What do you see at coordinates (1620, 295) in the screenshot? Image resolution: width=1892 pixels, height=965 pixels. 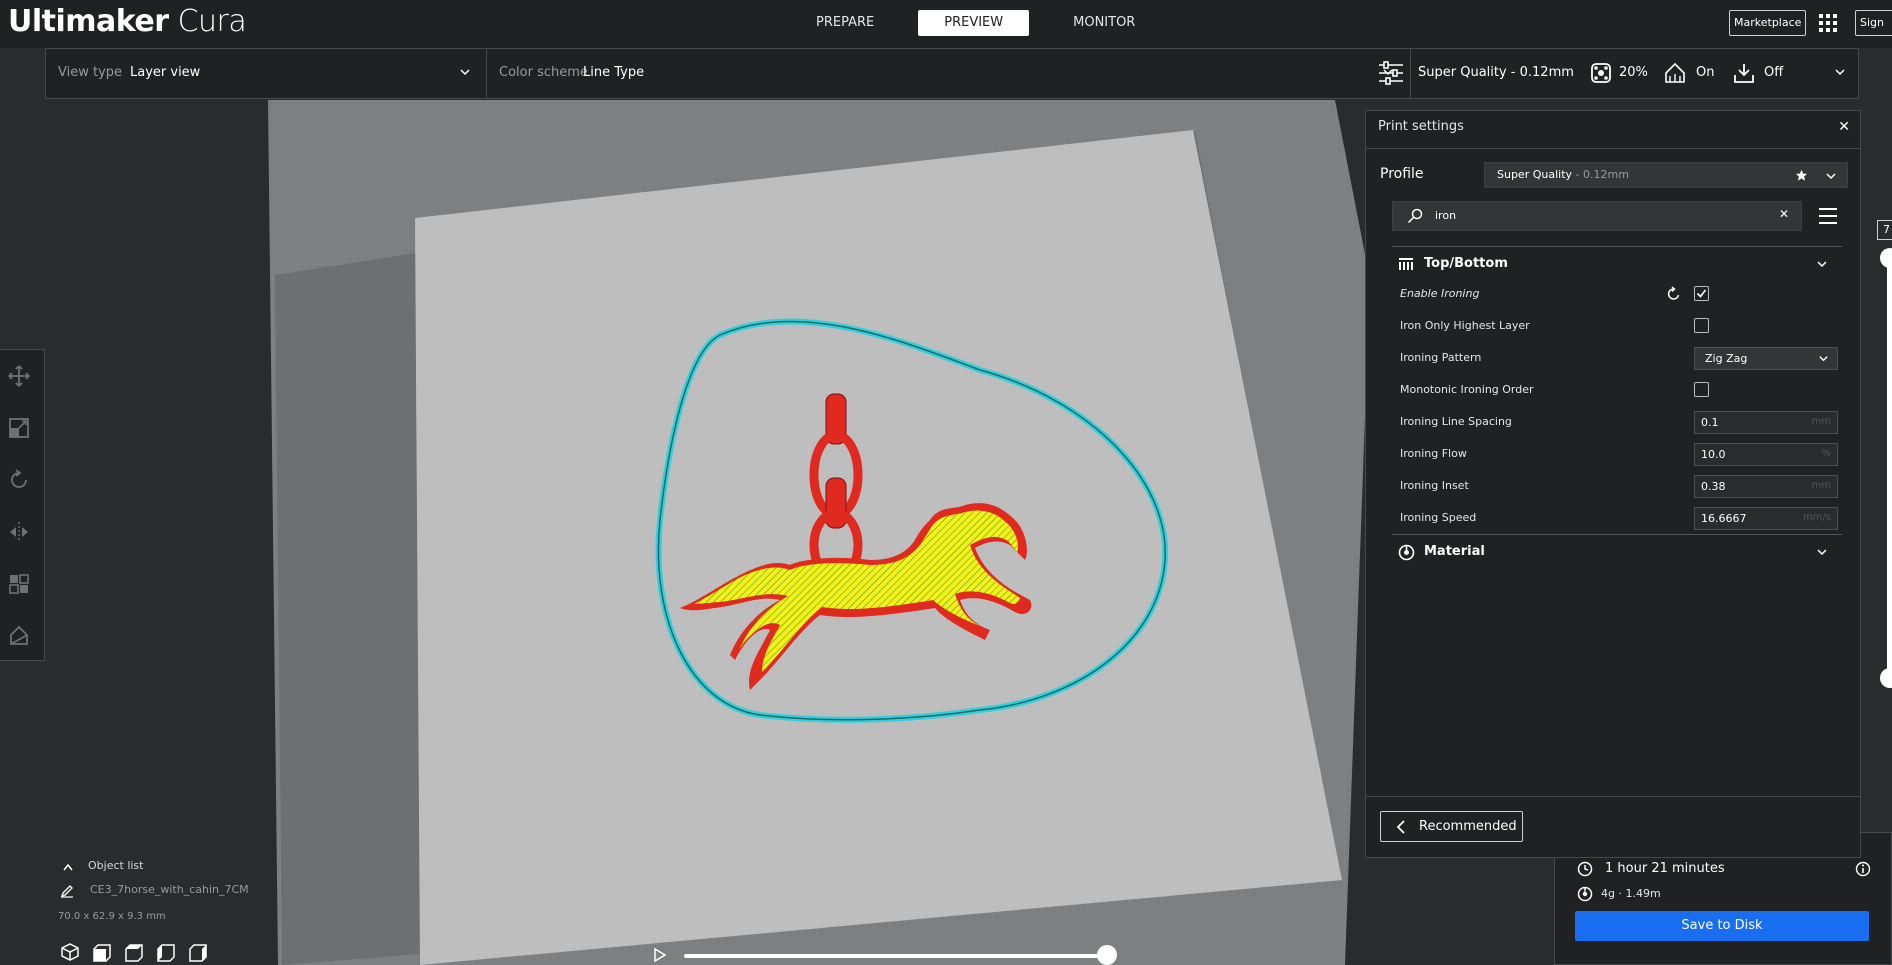 I see `setting-row-enable-ironing: Enable Ironing` at bounding box center [1620, 295].